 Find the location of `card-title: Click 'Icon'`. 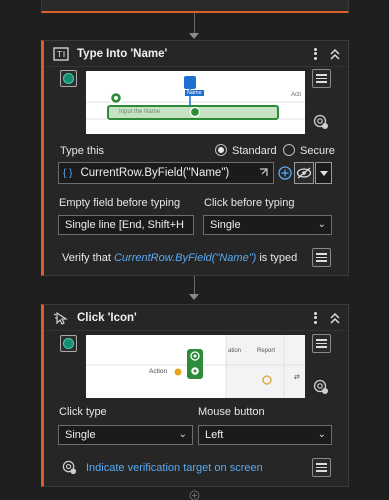

card-title: Click 'Icon' is located at coordinates (107, 317).